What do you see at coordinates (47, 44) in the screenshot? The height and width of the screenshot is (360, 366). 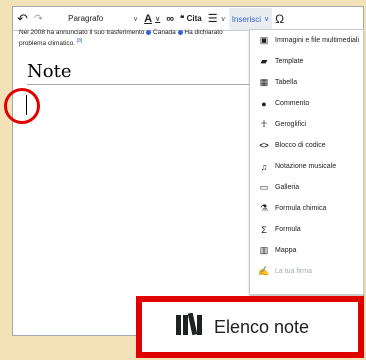 I see `article-text-line: problema climatico.` at bounding box center [47, 44].